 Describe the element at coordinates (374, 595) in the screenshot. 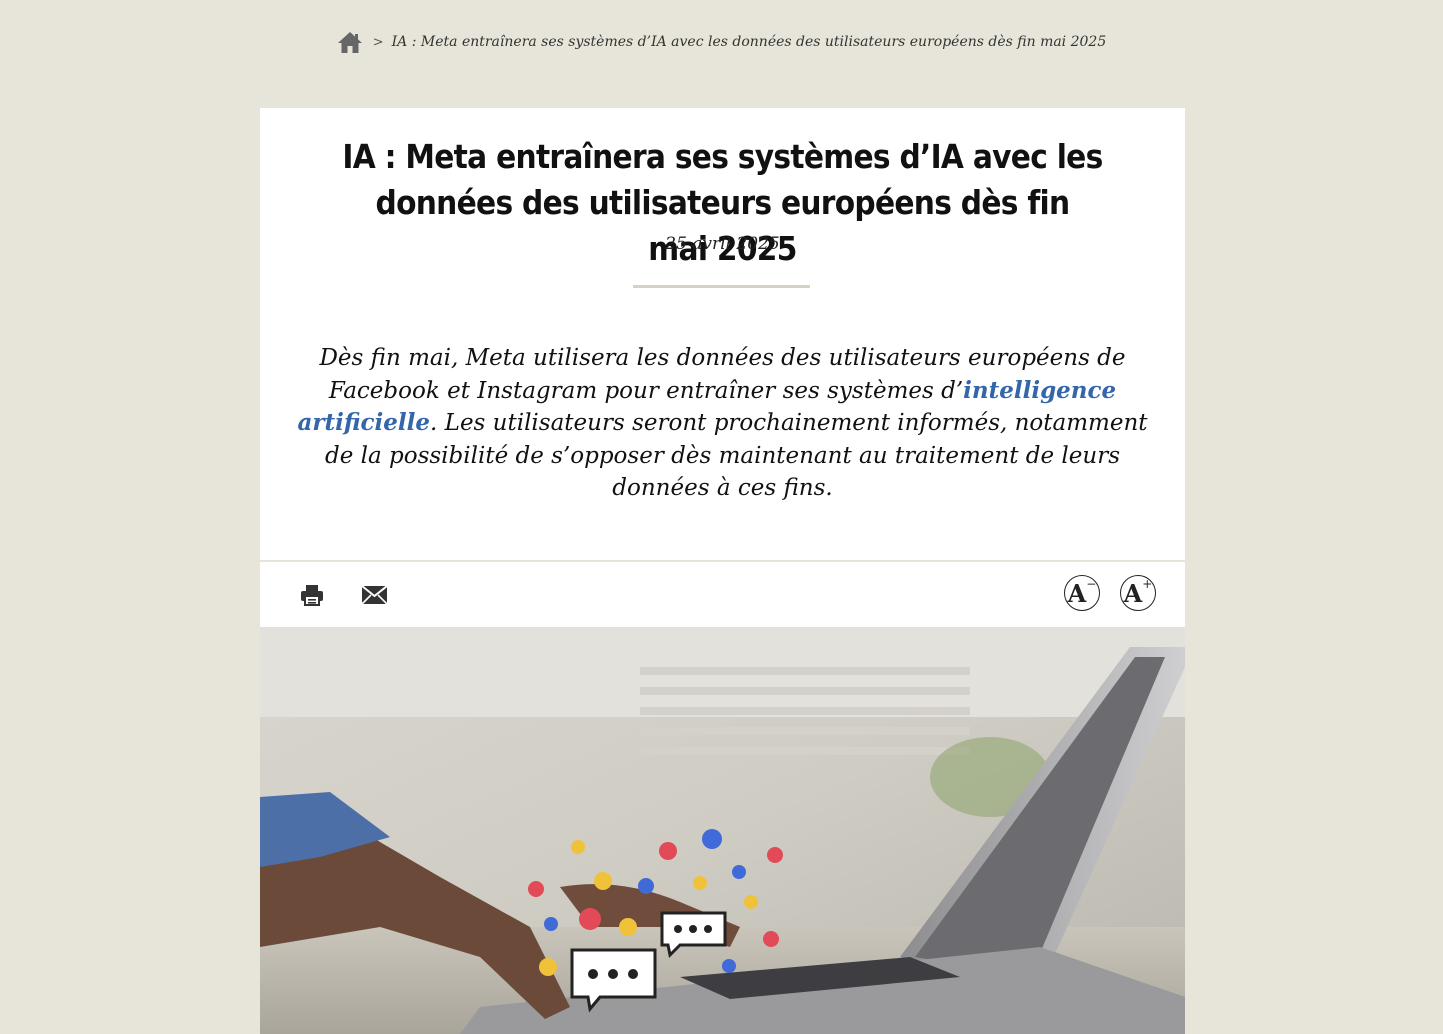

I see `mail-icon` at that location.